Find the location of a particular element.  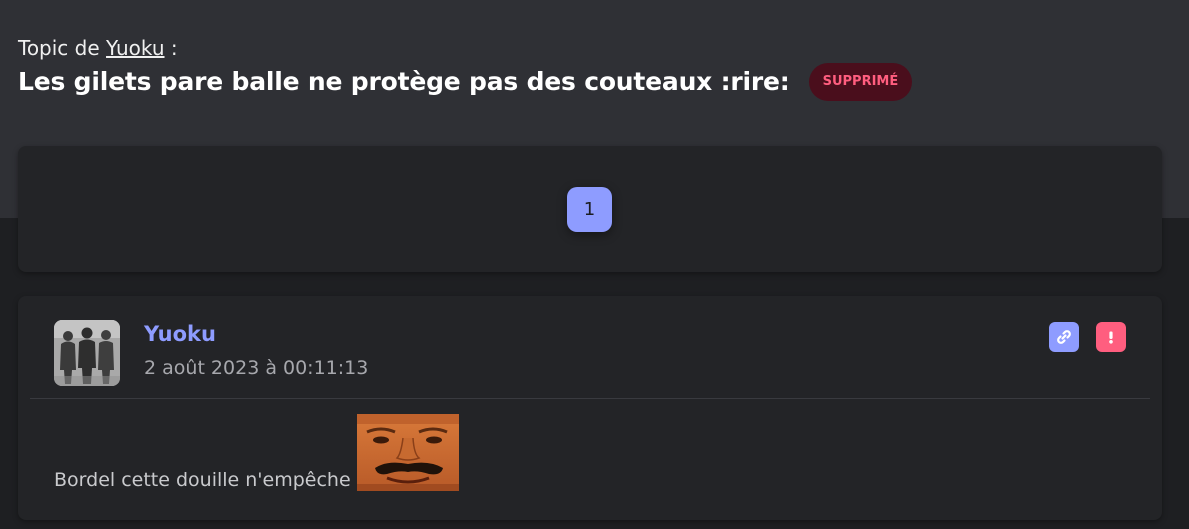

topic-suffix: : is located at coordinates (171, 48).